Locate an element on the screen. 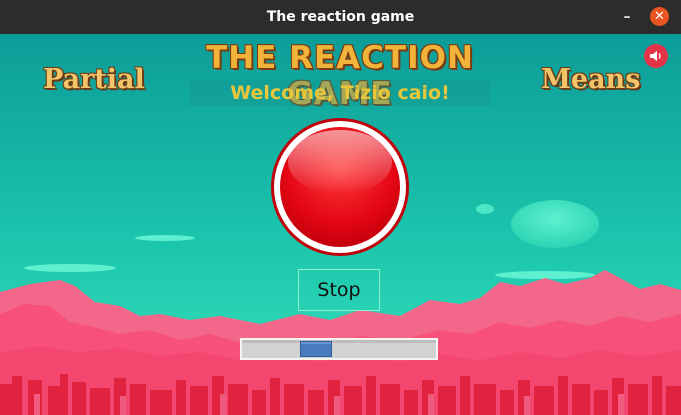  slider-handle is located at coordinates (316, 349).